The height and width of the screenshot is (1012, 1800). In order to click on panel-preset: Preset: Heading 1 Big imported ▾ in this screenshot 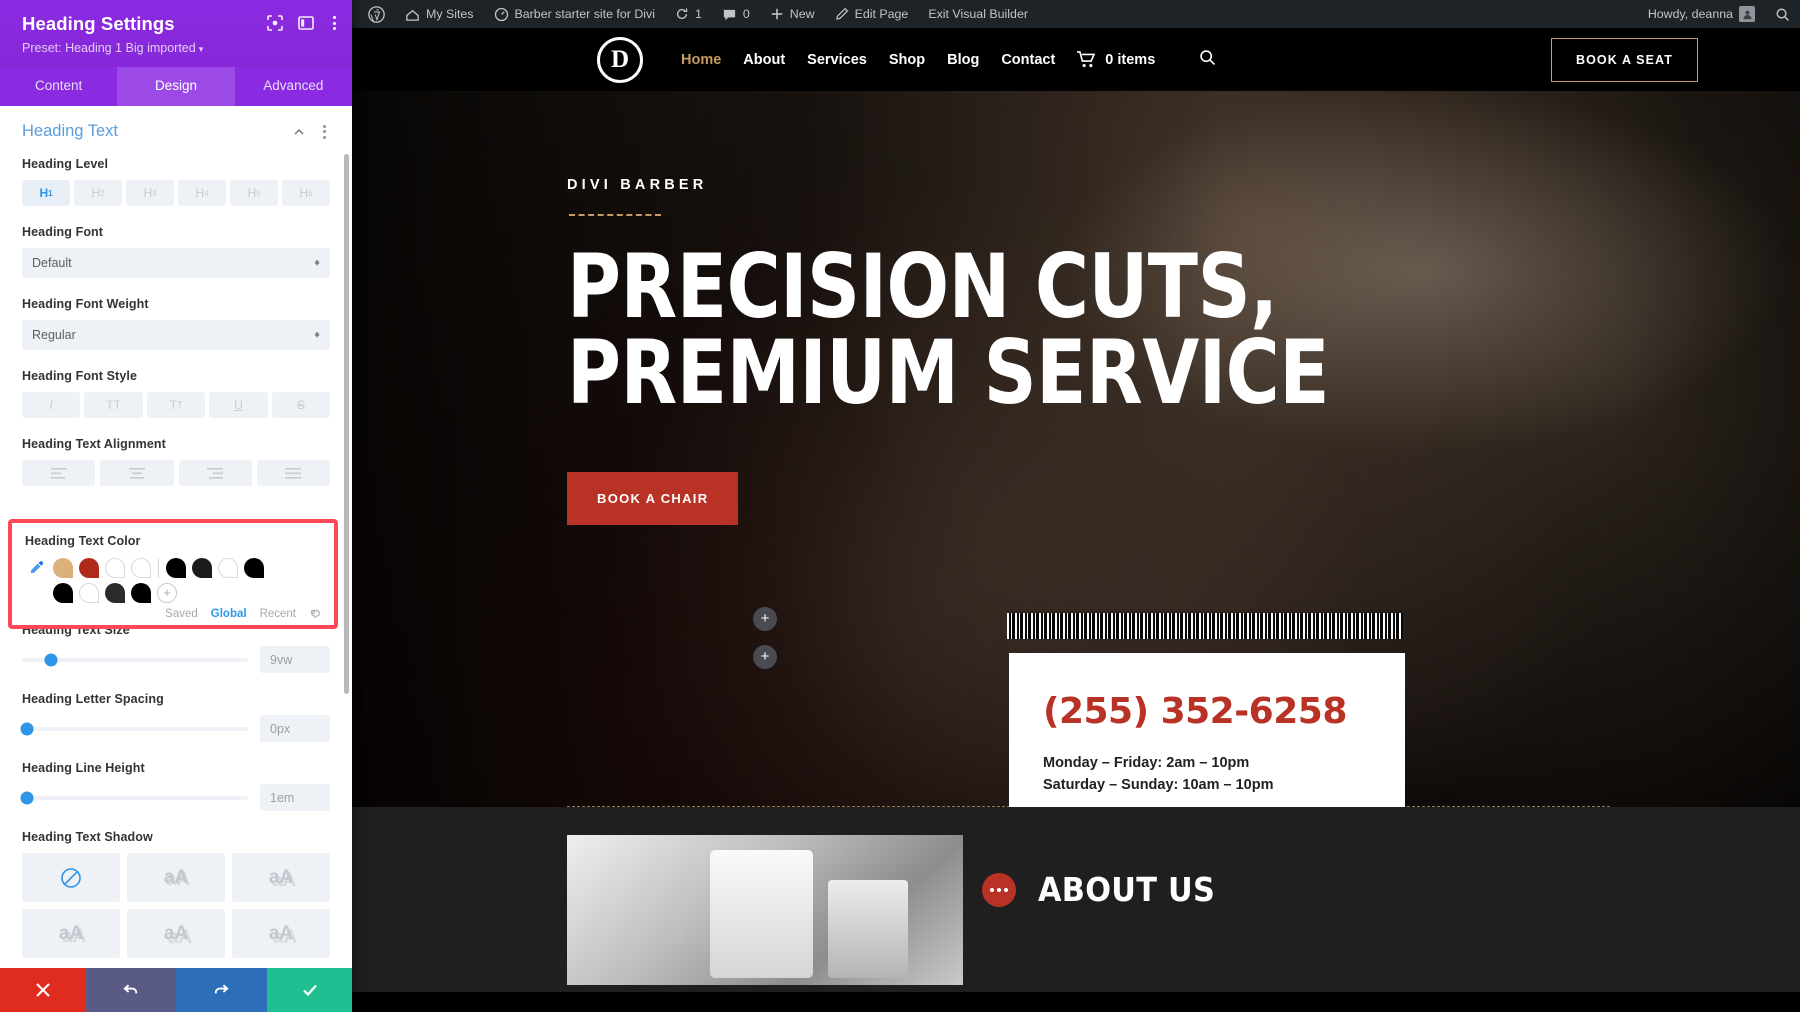, I will do `click(178, 48)`.